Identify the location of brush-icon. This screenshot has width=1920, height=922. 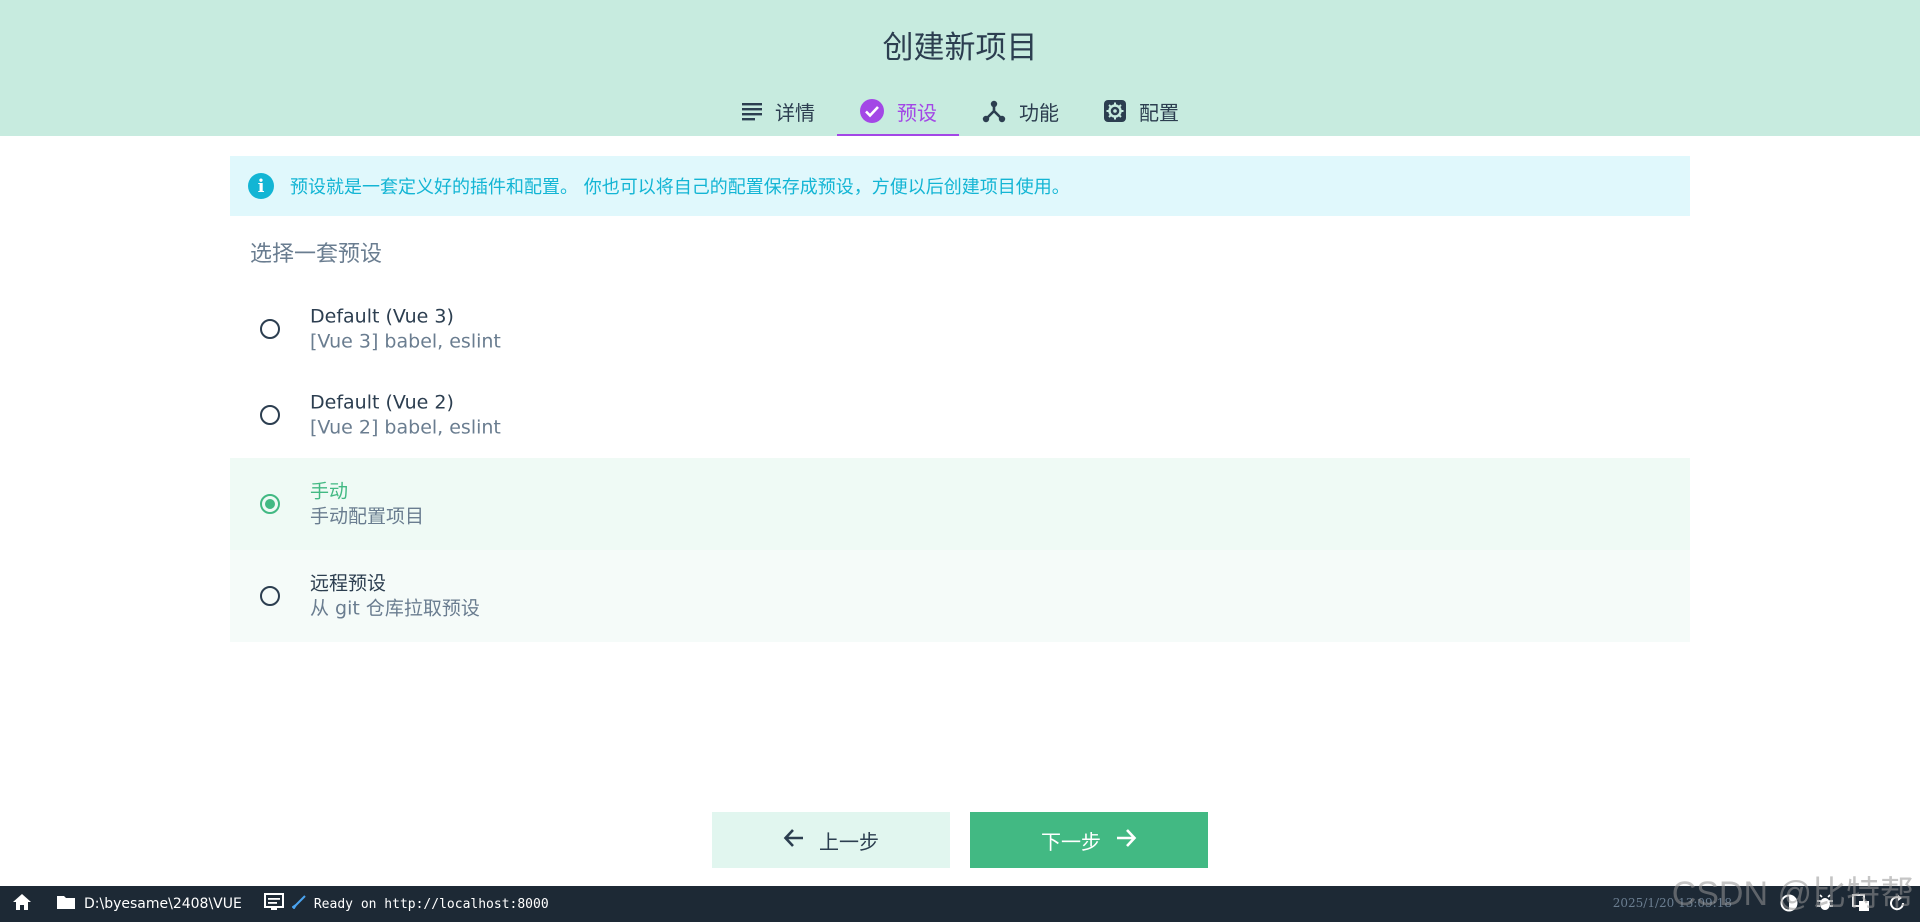
(298, 904).